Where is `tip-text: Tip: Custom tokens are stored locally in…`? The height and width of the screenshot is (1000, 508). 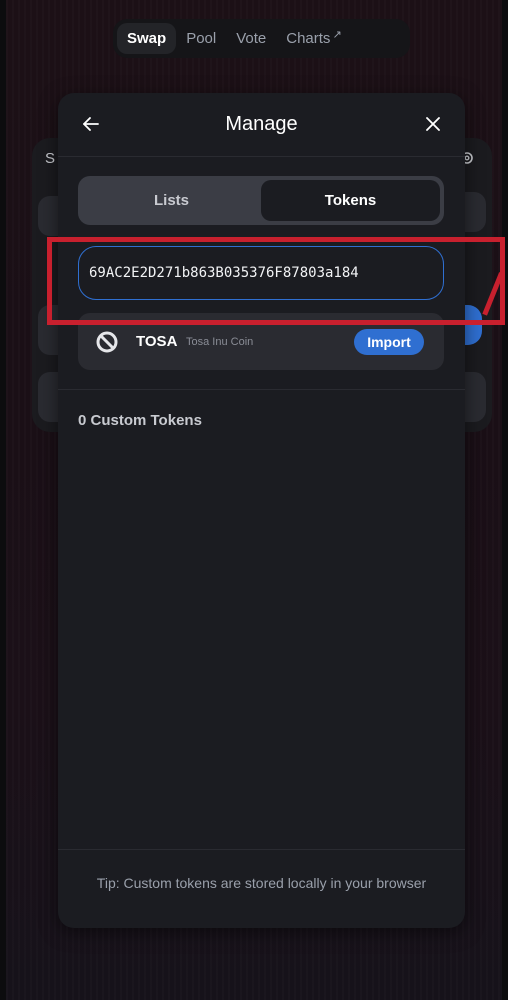
tip-text: Tip: Custom tokens are stored locally in… is located at coordinates (261, 883).